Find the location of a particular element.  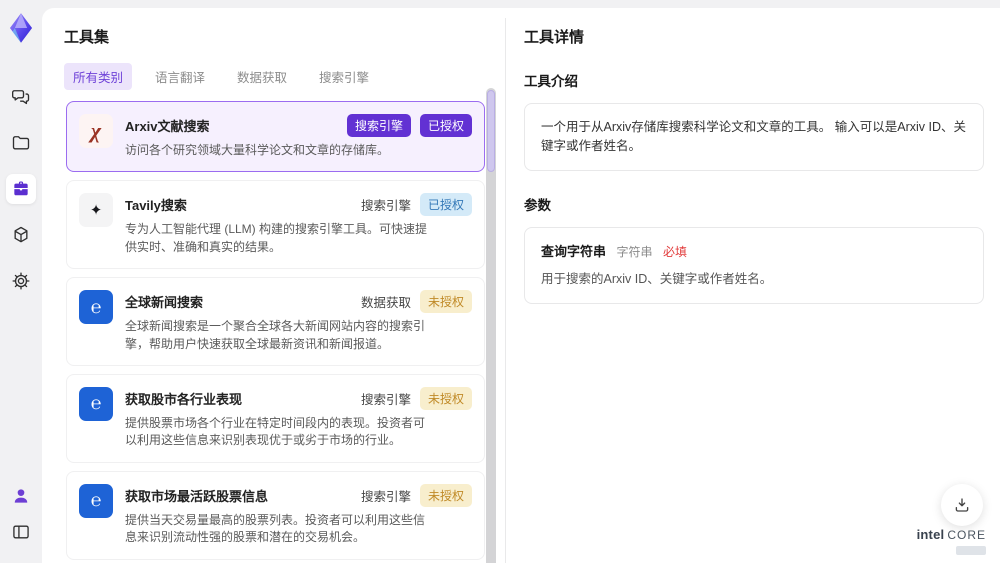

gear-icon is located at coordinates (21, 281).